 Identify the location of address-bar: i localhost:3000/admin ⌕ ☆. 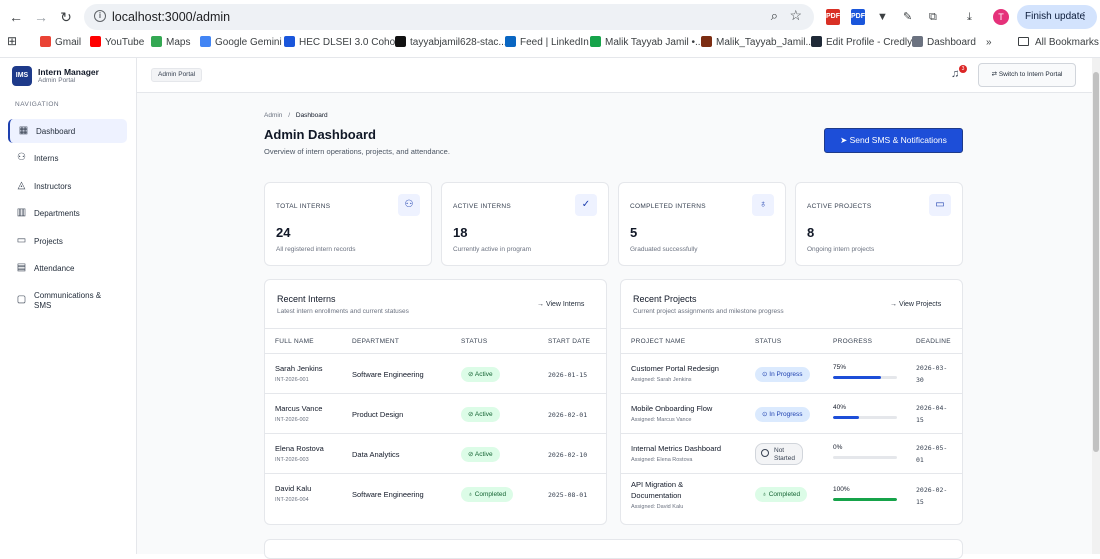
(449, 17).